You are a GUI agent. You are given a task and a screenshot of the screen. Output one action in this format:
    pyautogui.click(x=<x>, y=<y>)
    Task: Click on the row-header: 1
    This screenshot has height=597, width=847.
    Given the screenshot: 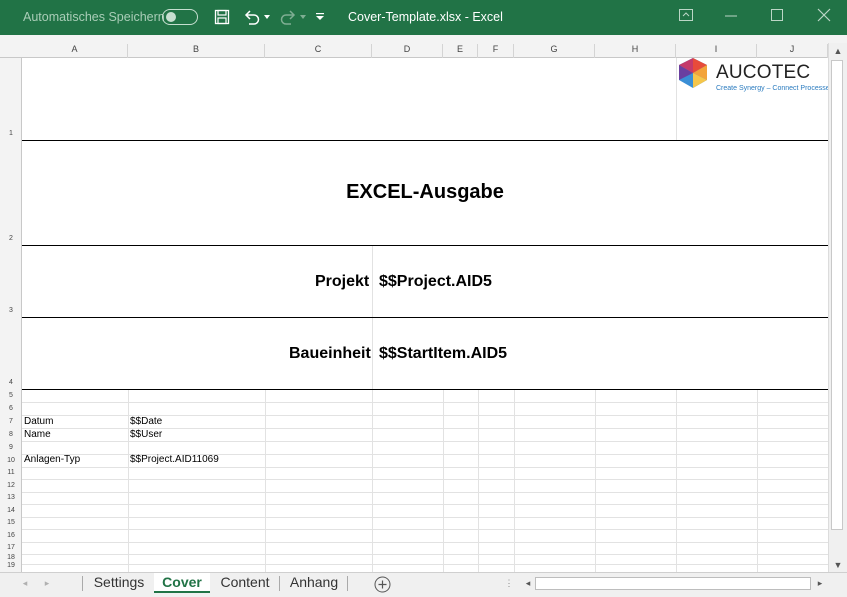 What is the action you would take?
    pyautogui.click(x=11, y=133)
    